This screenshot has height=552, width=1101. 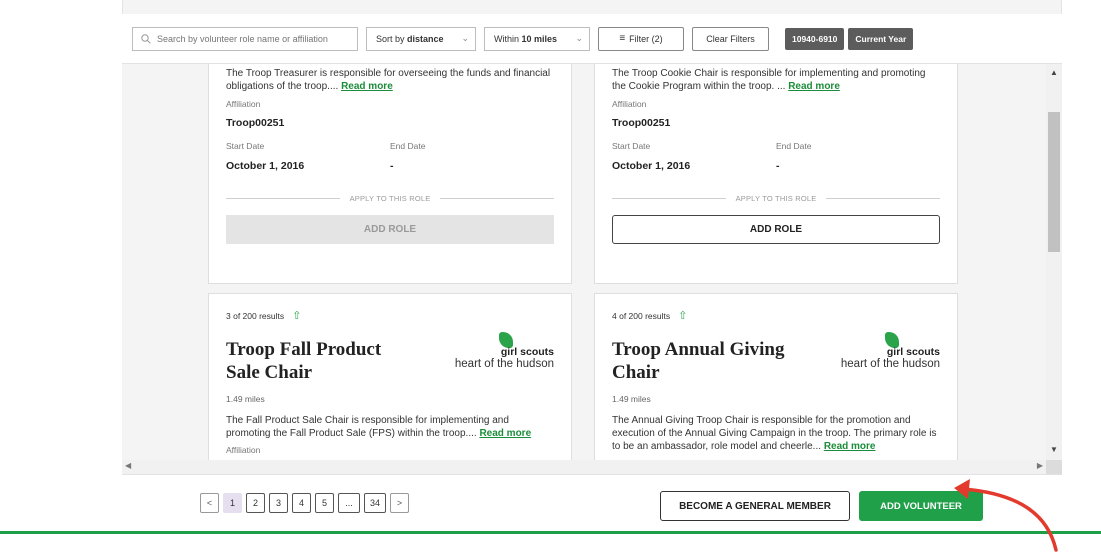 What do you see at coordinates (128, 465) in the screenshot?
I see `scroll-left-arrow-icon: ◀` at bounding box center [128, 465].